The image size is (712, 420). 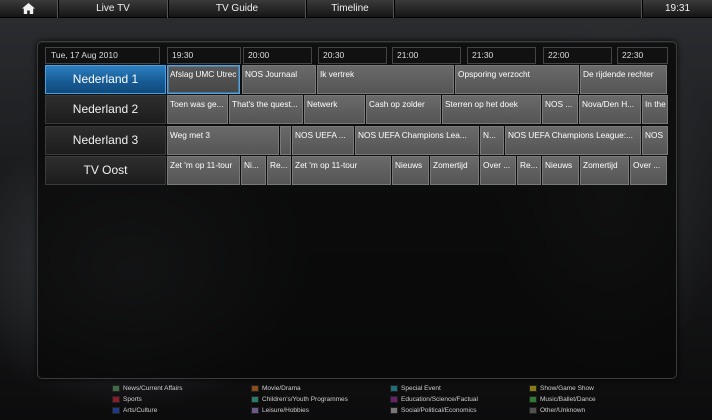 What do you see at coordinates (563, 410) in the screenshot?
I see `legend-label: Other/Unknown` at bounding box center [563, 410].